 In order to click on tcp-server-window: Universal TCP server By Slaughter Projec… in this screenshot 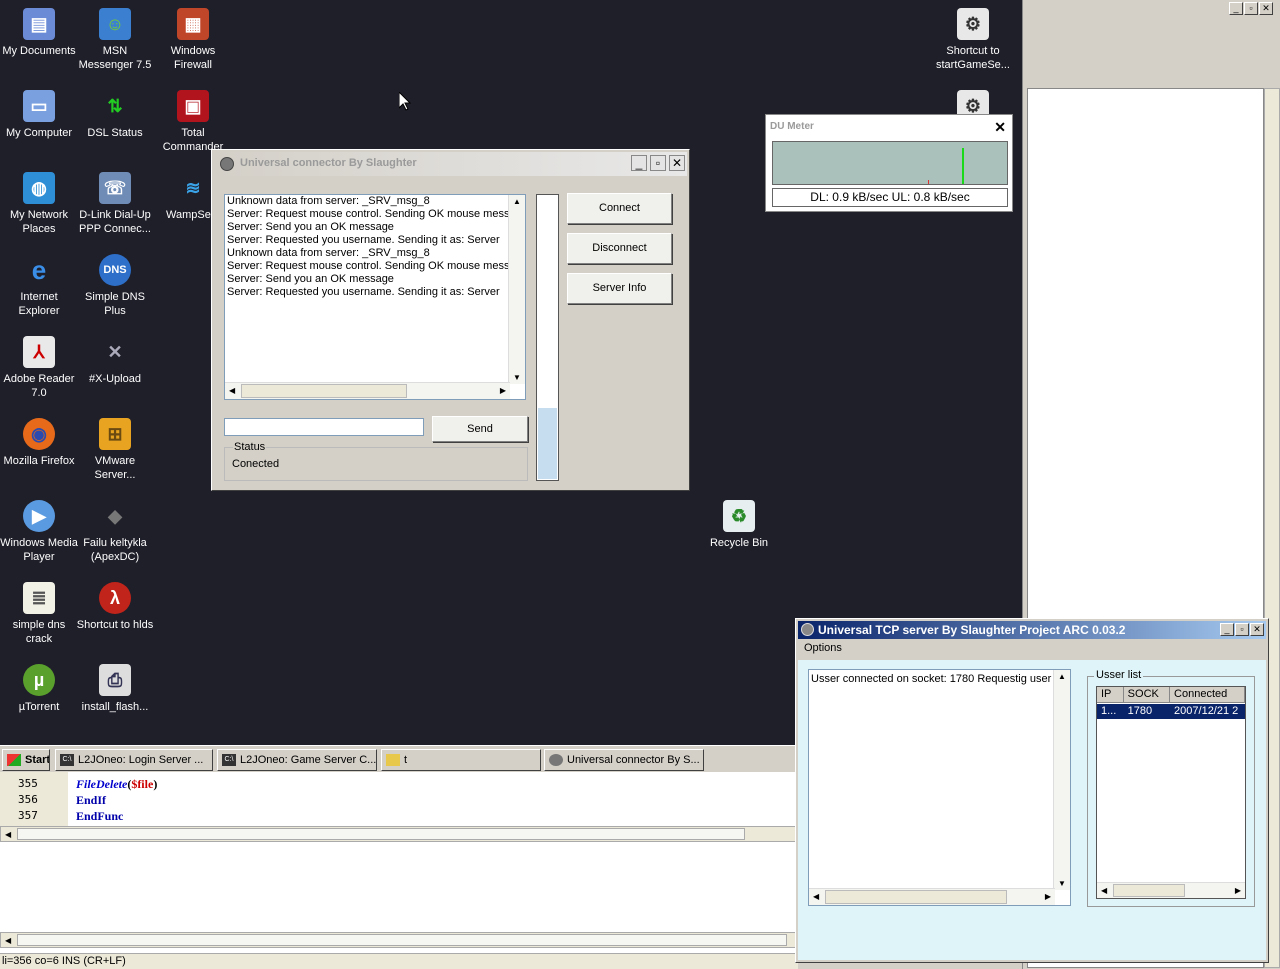, I will do `click(1032, 790)`.